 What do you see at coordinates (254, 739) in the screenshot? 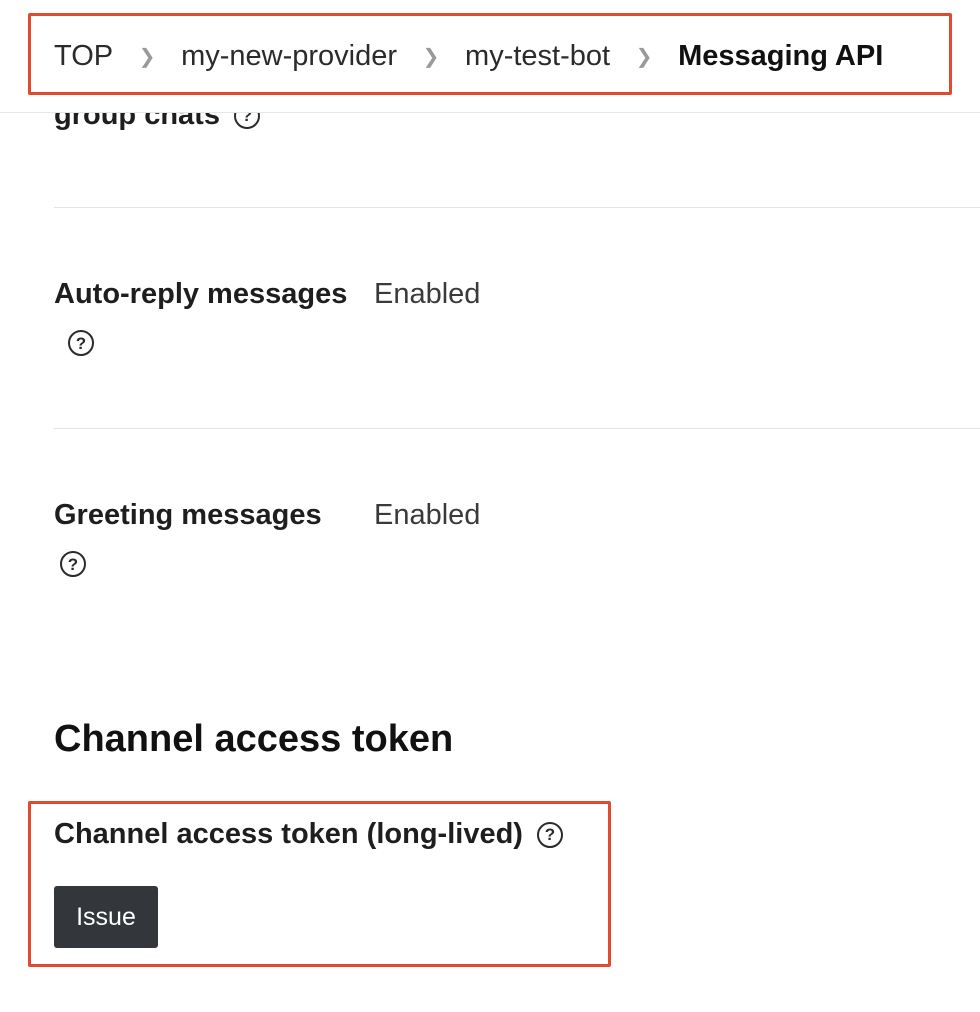
I see `channel-access-token-heading: Channel access token` at bounding box center [254, 739].